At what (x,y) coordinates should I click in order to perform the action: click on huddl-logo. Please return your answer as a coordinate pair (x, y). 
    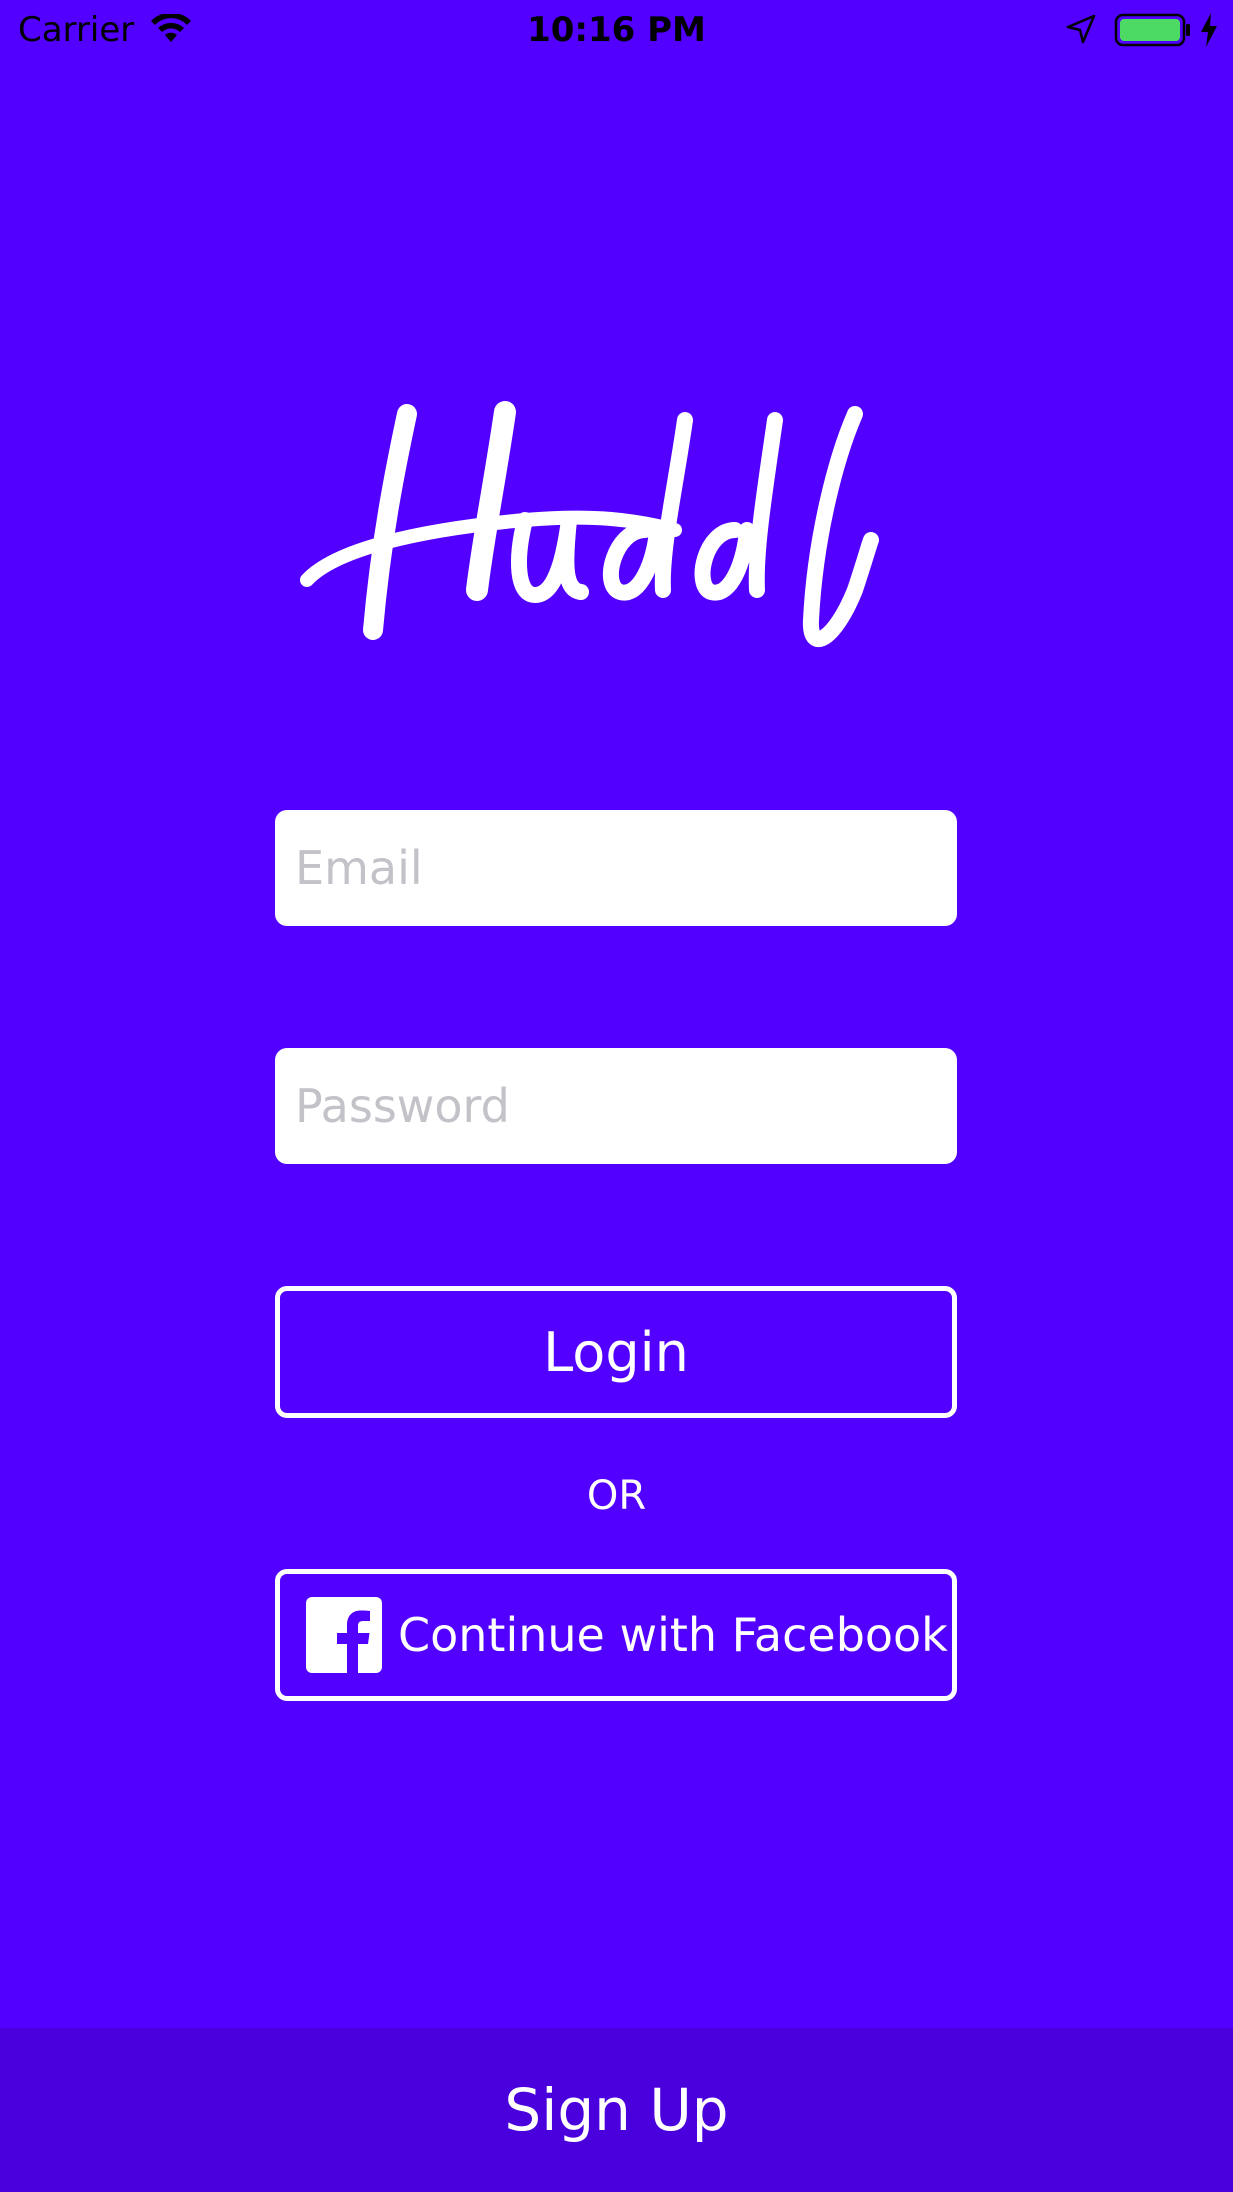
    Looking at the image, I should click on (589, 524).